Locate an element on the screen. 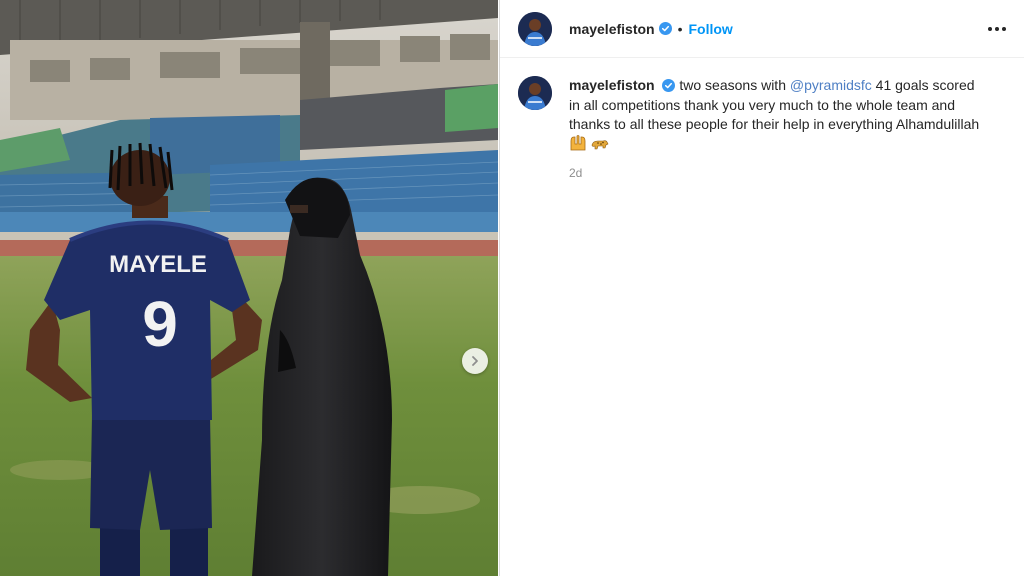 The width and height of the screenshot is (1024, 576). caption-username: mayelefiston is located at coordinates (612, 85).